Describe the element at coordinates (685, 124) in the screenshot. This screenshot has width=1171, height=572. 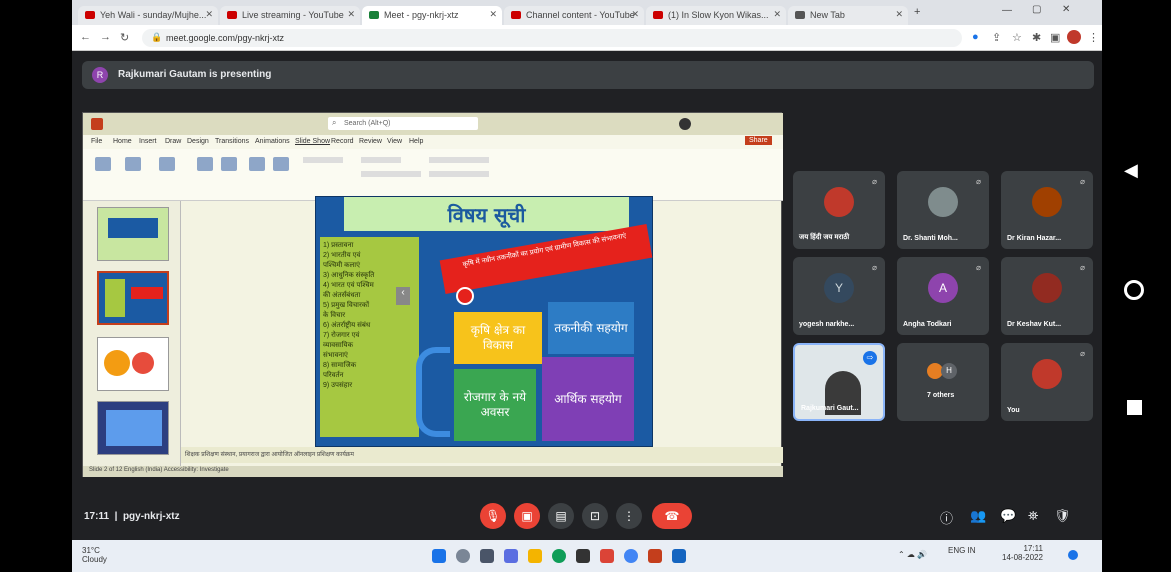
I see `avatar` at that location.